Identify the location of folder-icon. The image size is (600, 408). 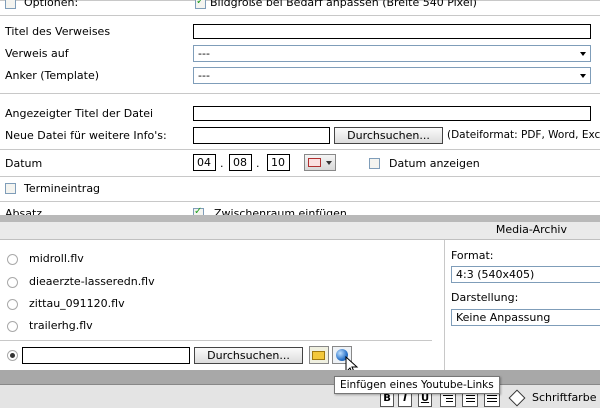
(318, 355).